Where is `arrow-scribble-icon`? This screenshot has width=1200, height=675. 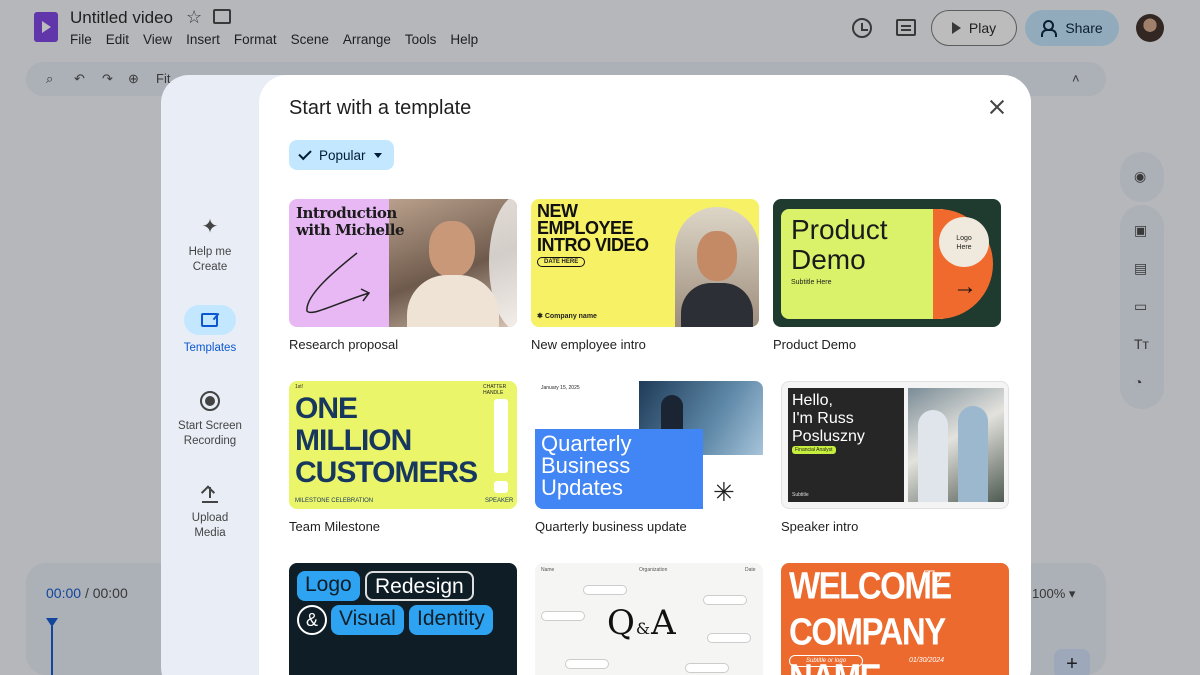
arrow-scribble-icon is located at coordinates (338, 283).